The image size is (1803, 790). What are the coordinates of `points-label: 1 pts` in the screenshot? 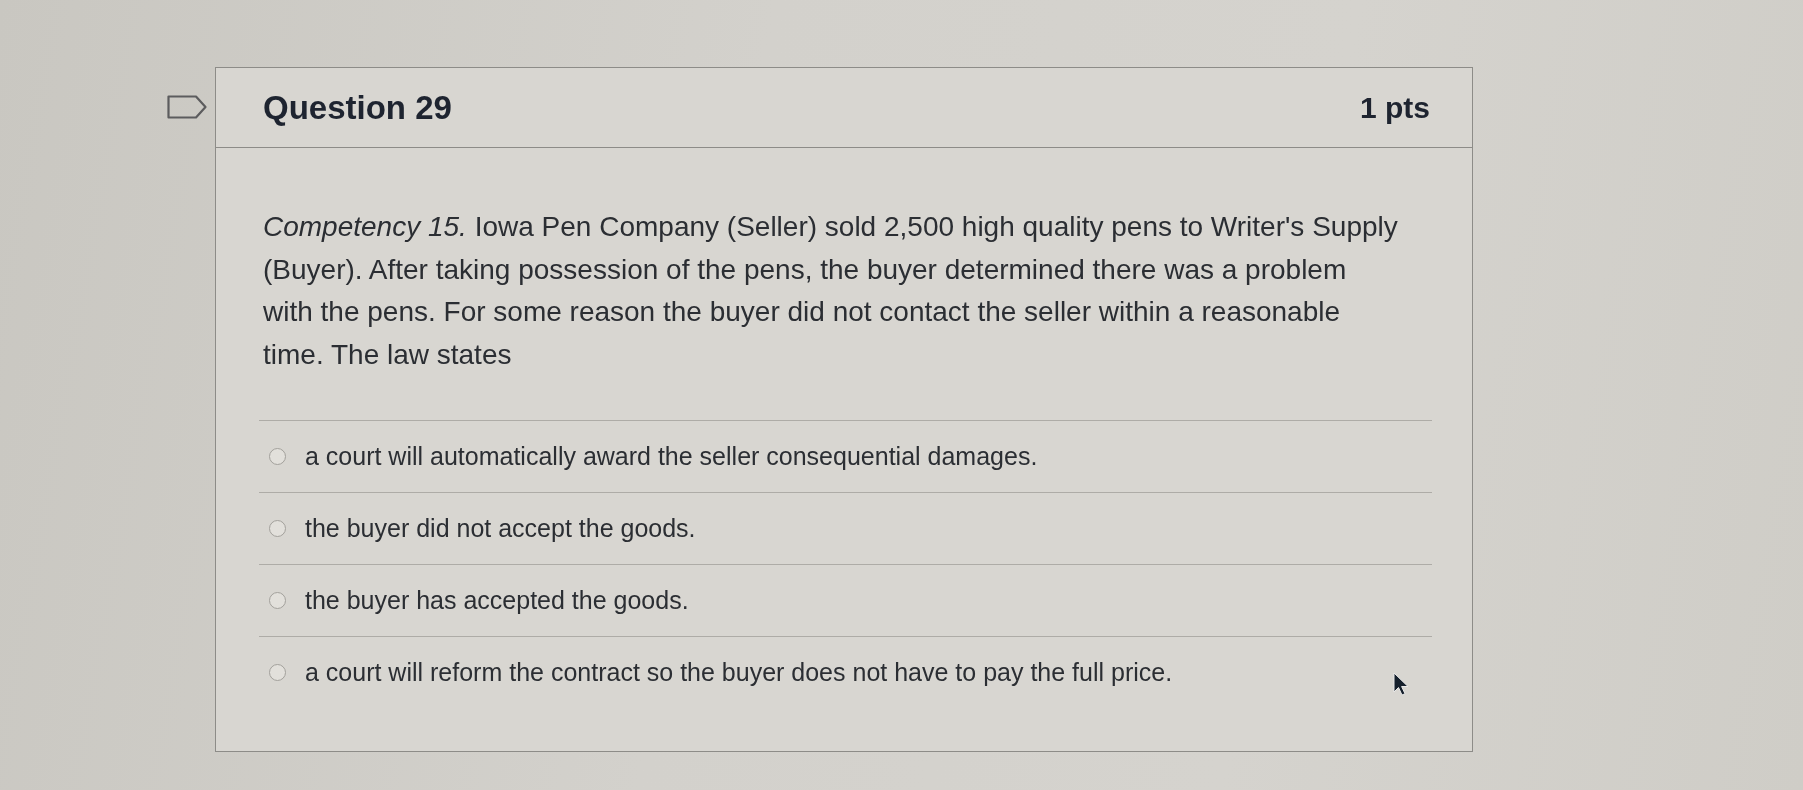 It's located at (1394, 107).